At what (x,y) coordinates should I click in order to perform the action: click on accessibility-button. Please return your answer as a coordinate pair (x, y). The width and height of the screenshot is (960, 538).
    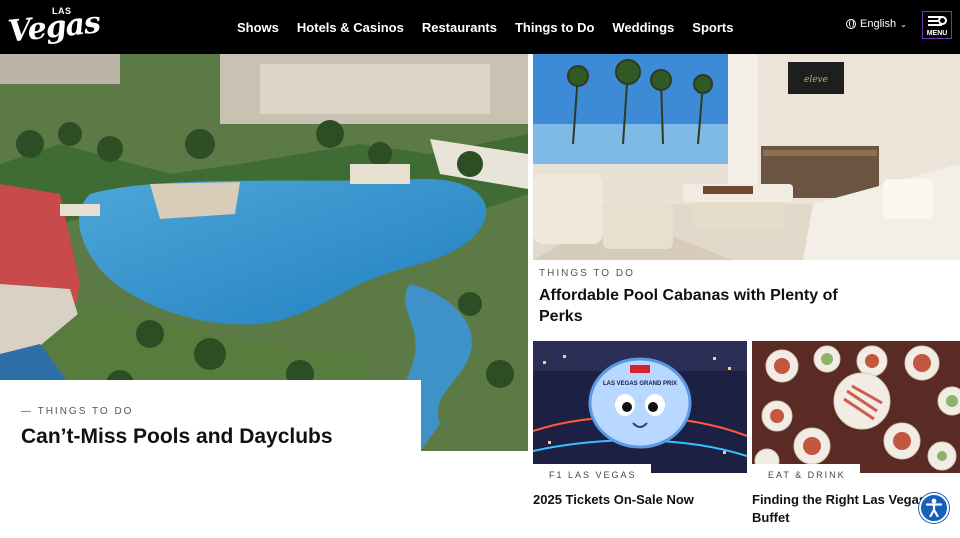
    Looking at the image, I should click on (934, 508).